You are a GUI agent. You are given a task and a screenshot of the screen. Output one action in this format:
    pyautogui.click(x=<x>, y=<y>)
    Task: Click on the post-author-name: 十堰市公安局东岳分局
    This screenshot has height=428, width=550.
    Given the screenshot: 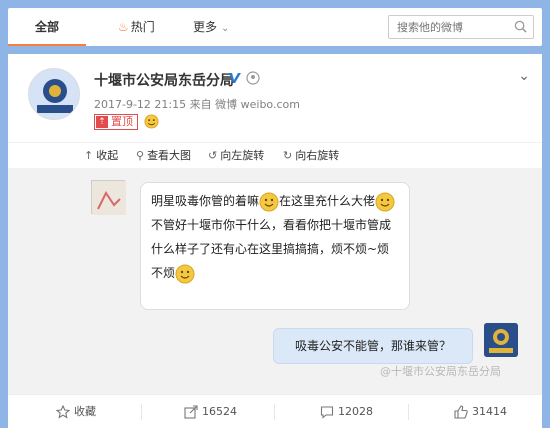 What is the action you would take?
    pyautogui.click(x=164, y=80)
    